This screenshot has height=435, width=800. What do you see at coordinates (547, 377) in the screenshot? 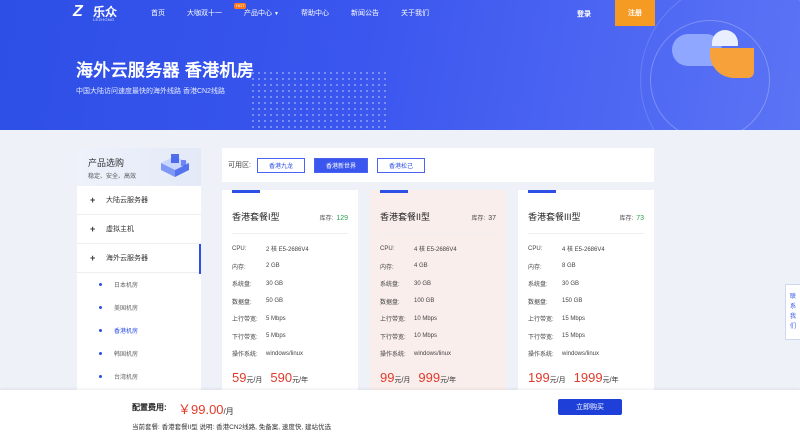
I see `price-month: 199元/月` at bounding box center [547, 377].